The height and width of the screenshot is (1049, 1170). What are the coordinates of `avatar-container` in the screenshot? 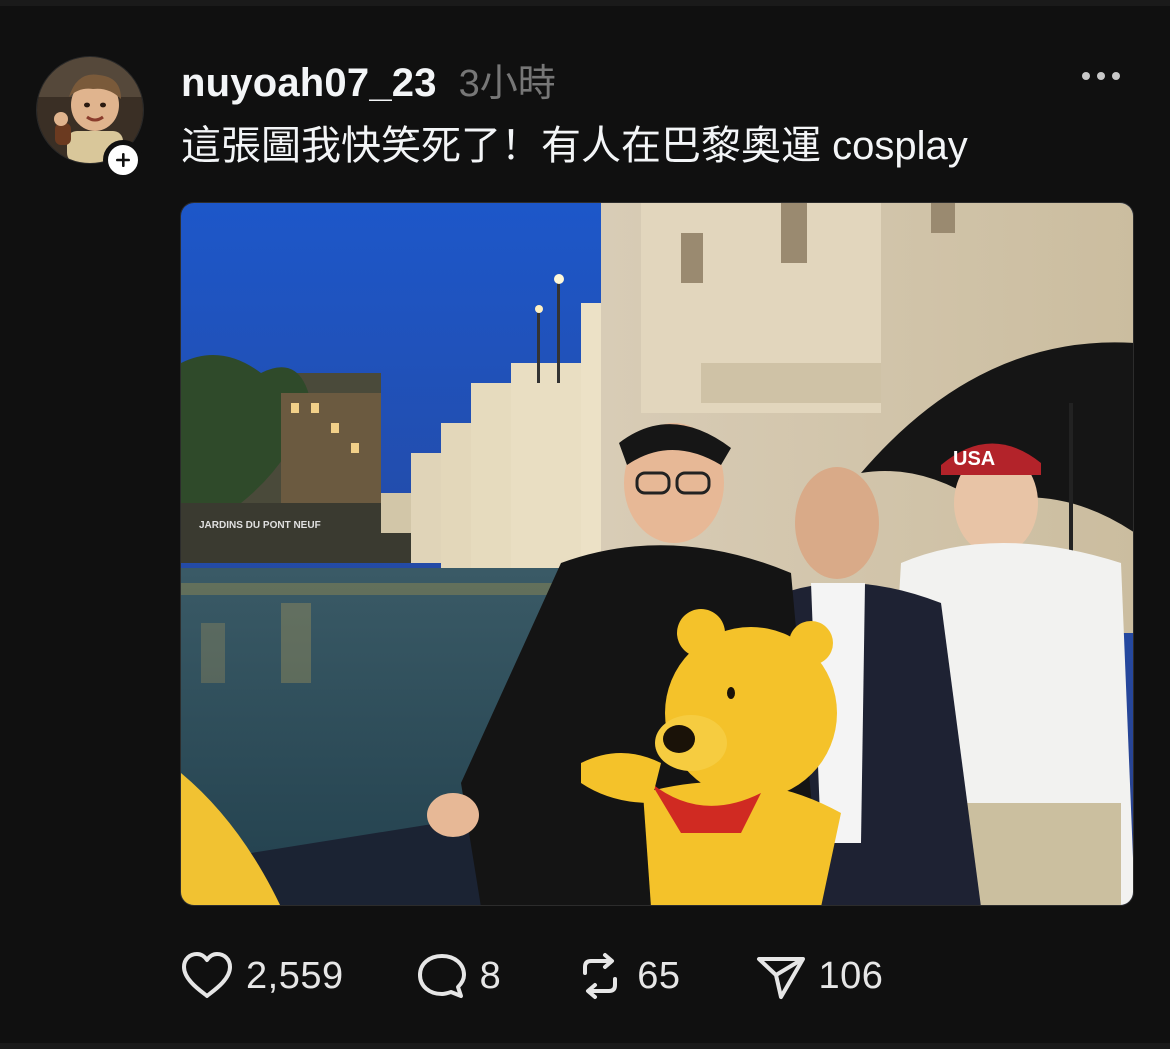 It's located at (90, 118).